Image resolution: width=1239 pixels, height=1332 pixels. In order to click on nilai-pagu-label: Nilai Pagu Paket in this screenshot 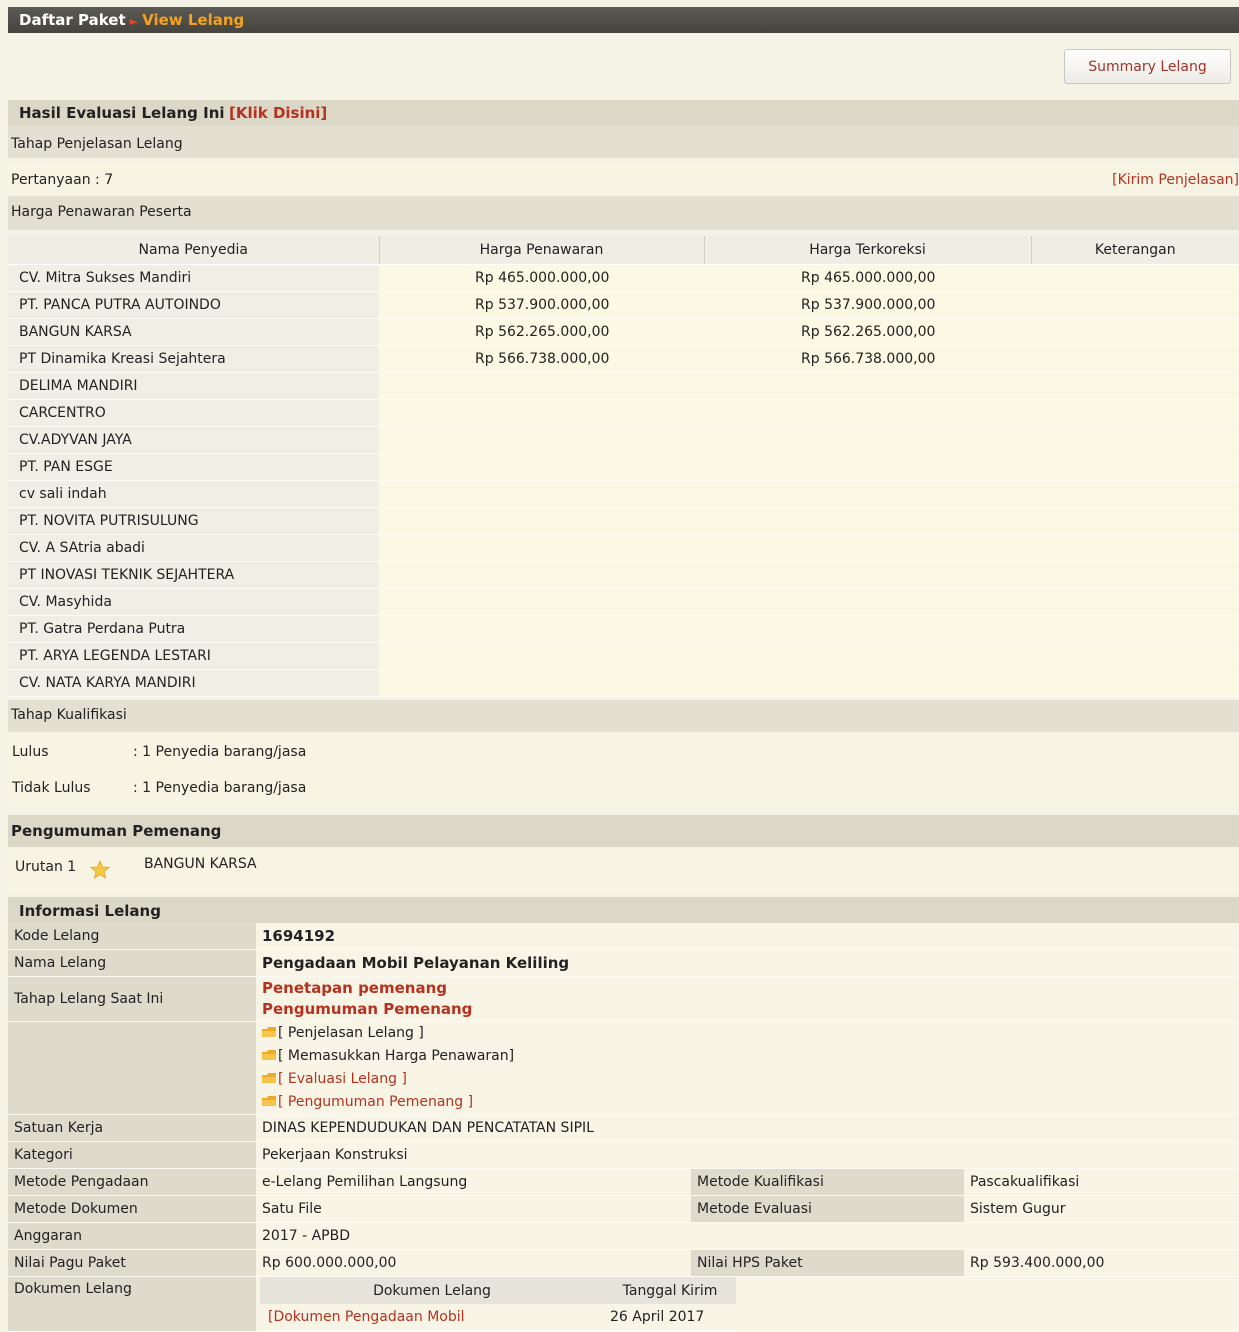, I will do `click(132, 1263)`.